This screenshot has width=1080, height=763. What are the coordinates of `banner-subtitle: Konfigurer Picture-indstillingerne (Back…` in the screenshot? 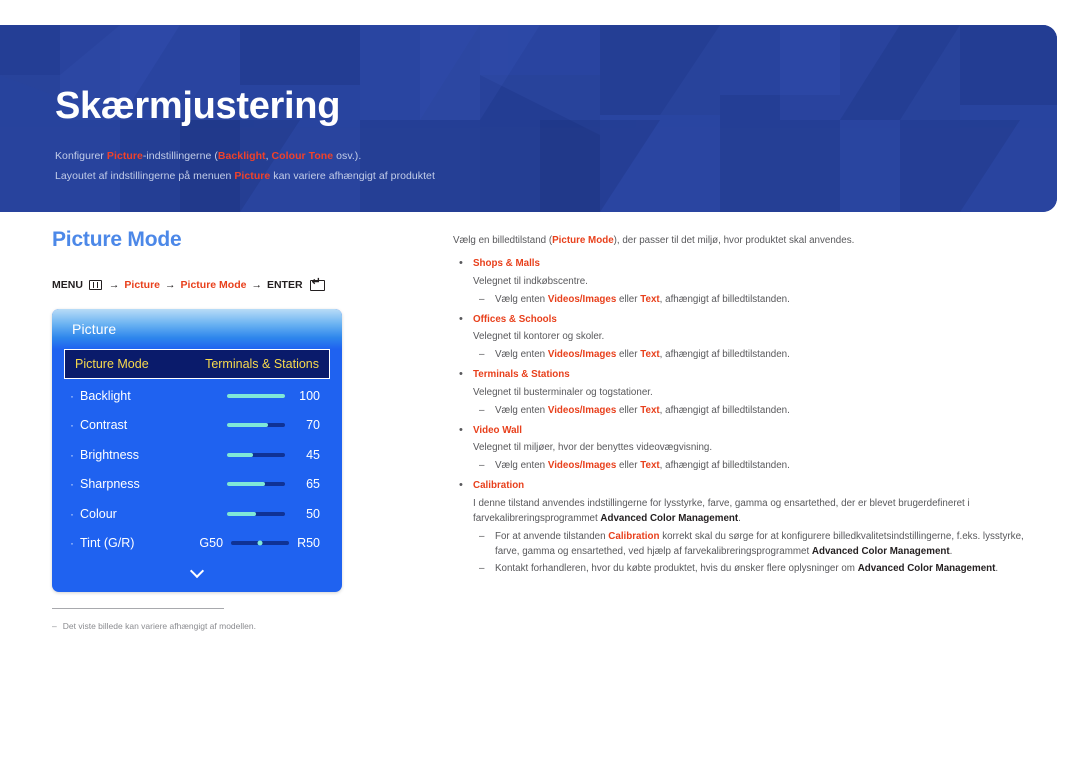 It's located at (556, 166).